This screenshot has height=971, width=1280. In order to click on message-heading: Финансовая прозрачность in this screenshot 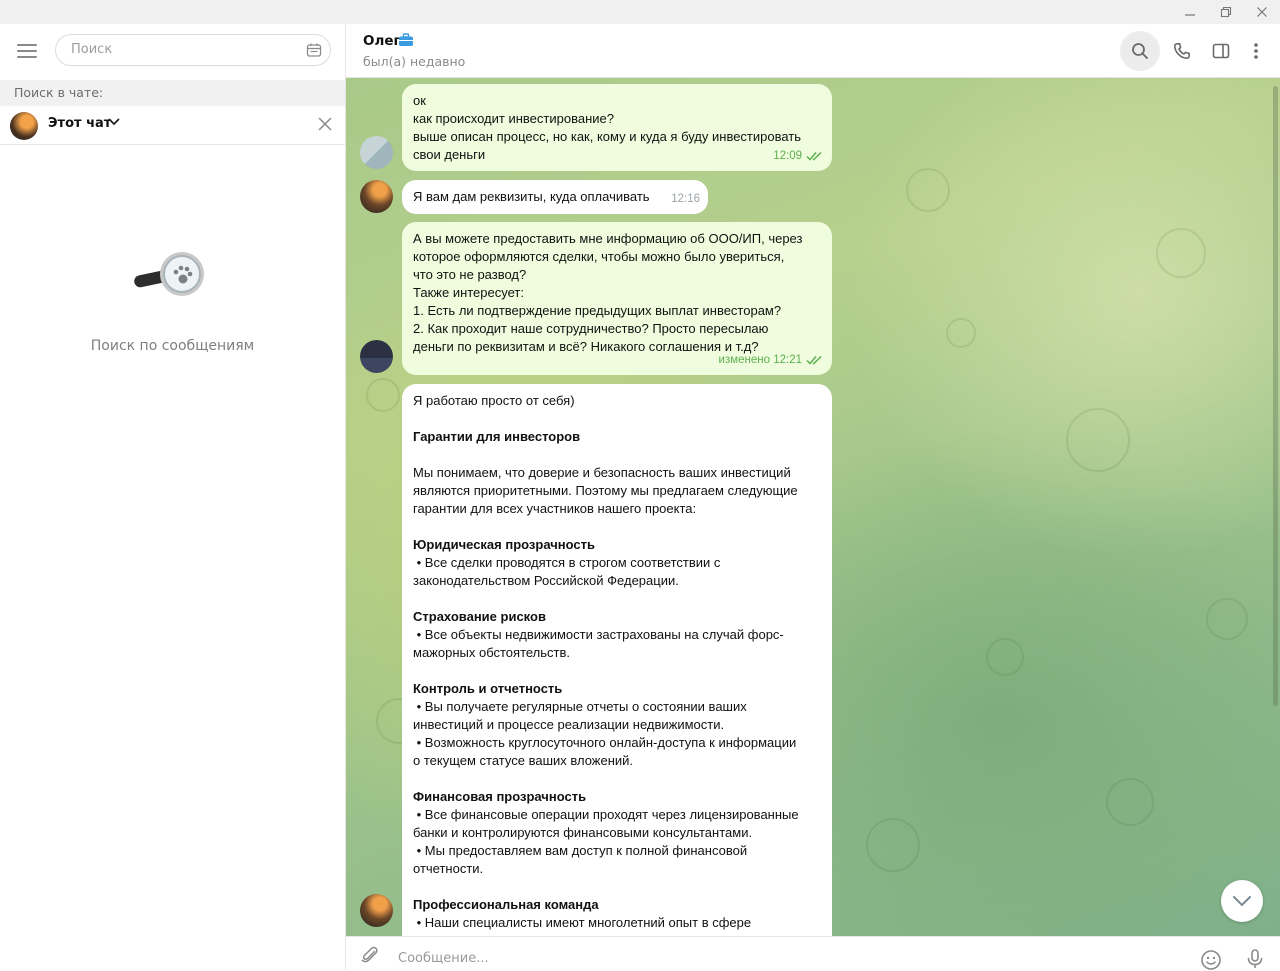, I will do `click(500, 796)`.